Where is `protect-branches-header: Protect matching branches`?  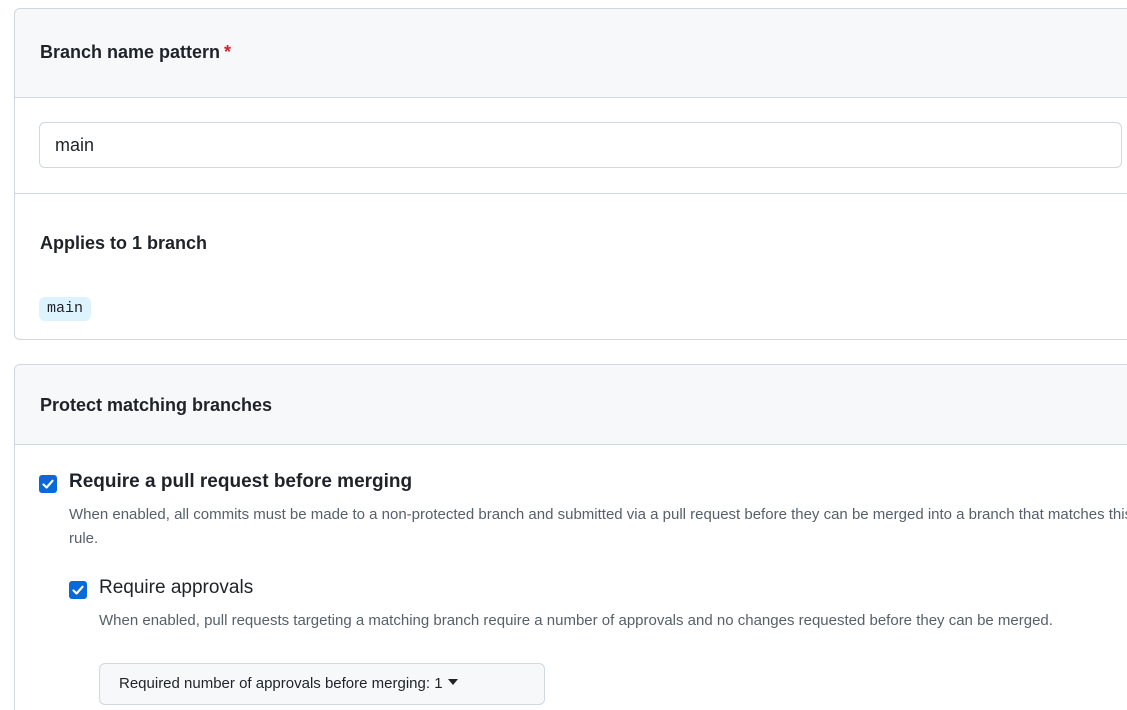
protect-branches-header: Protect matching branches is located at coordinates (571, 405).